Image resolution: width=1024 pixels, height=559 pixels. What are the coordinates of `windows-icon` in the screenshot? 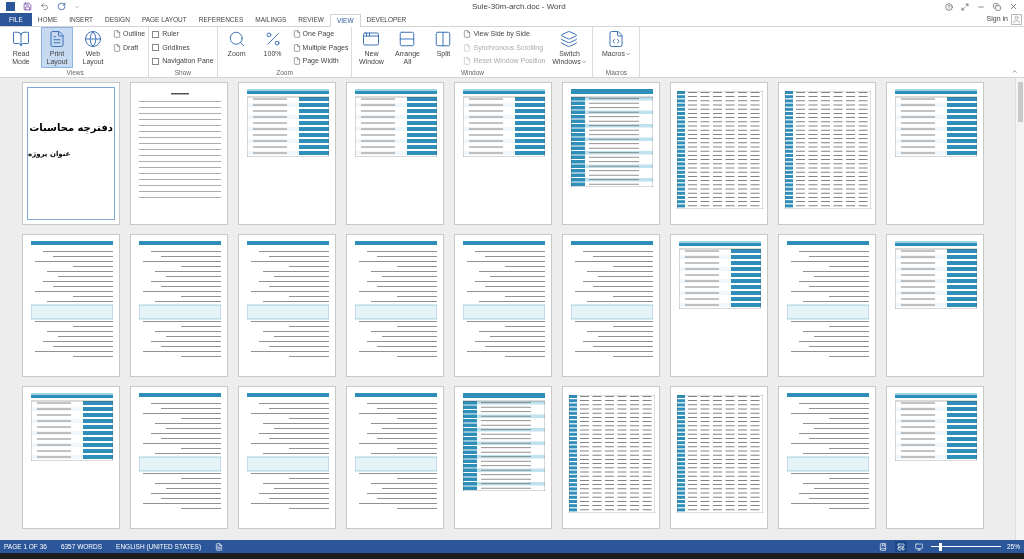 It's located at (569, 39).